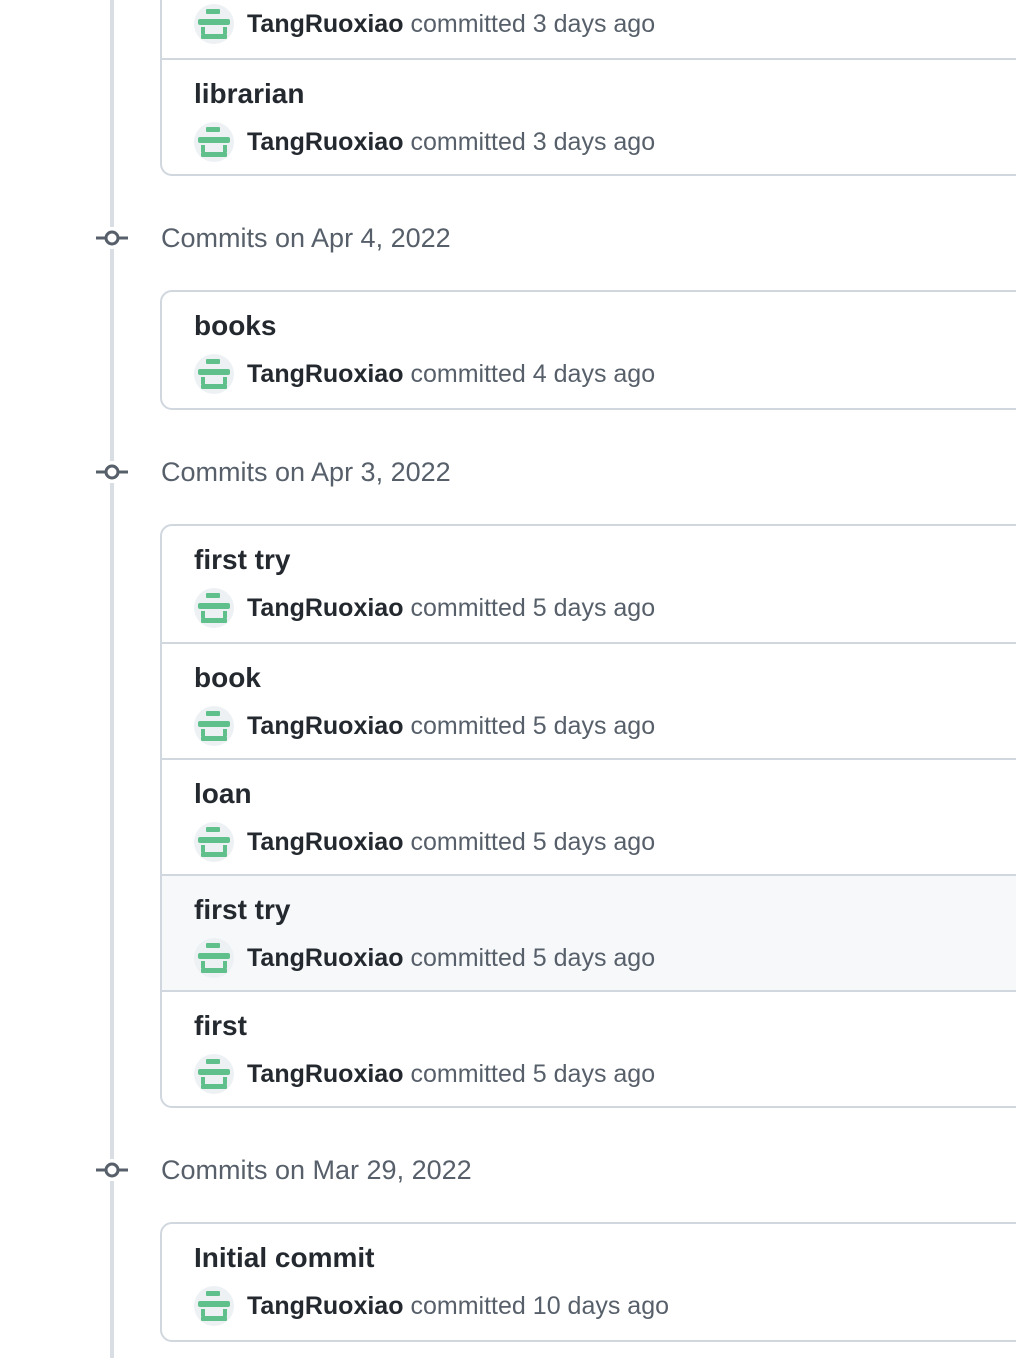 The width and height of the screenshot is (1016, 1370). I want to click on commit-message-link: loan, so click(223, 794).